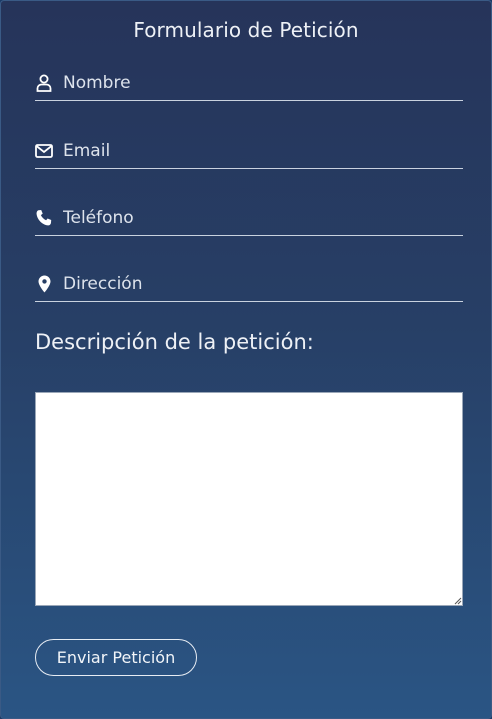 The image size is (492, 719). I want to click on name-field, so click(249, 83).